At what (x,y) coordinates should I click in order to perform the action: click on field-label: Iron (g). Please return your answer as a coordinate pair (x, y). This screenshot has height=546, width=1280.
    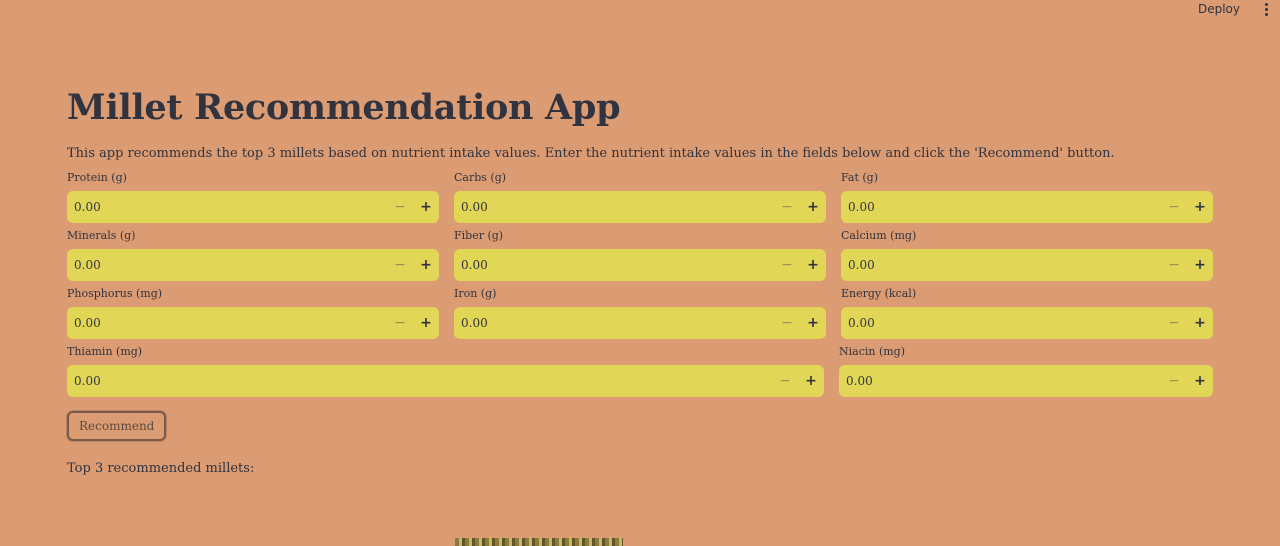
    Looking at the image, I should click on (475, 293).